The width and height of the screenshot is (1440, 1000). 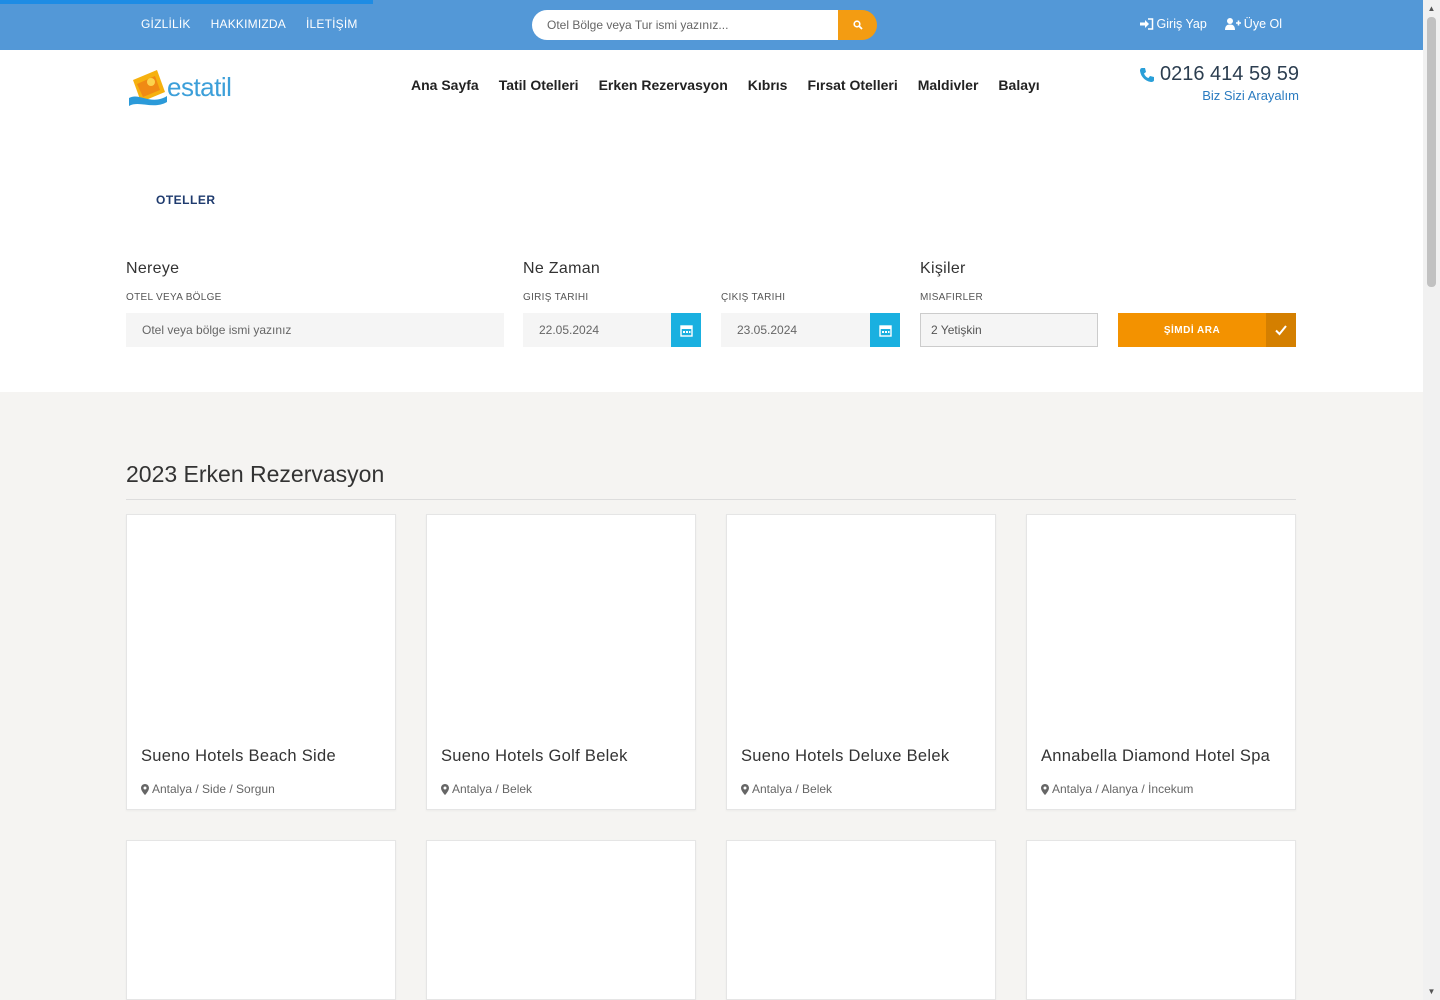 I want to click on hotel-location-text: Antalya / Side / Sorgun, so click(x=213, y=789).